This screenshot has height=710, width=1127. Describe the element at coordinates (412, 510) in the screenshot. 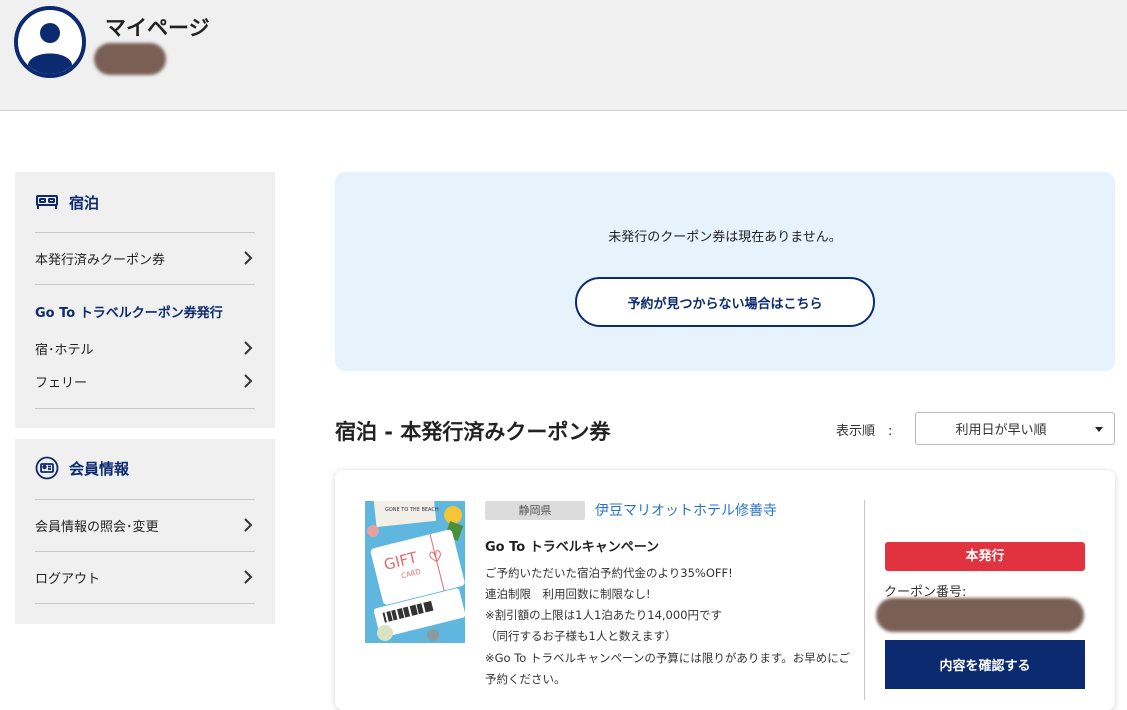

I see `image-beach-text: GONE TO THE BEACH` at that location.